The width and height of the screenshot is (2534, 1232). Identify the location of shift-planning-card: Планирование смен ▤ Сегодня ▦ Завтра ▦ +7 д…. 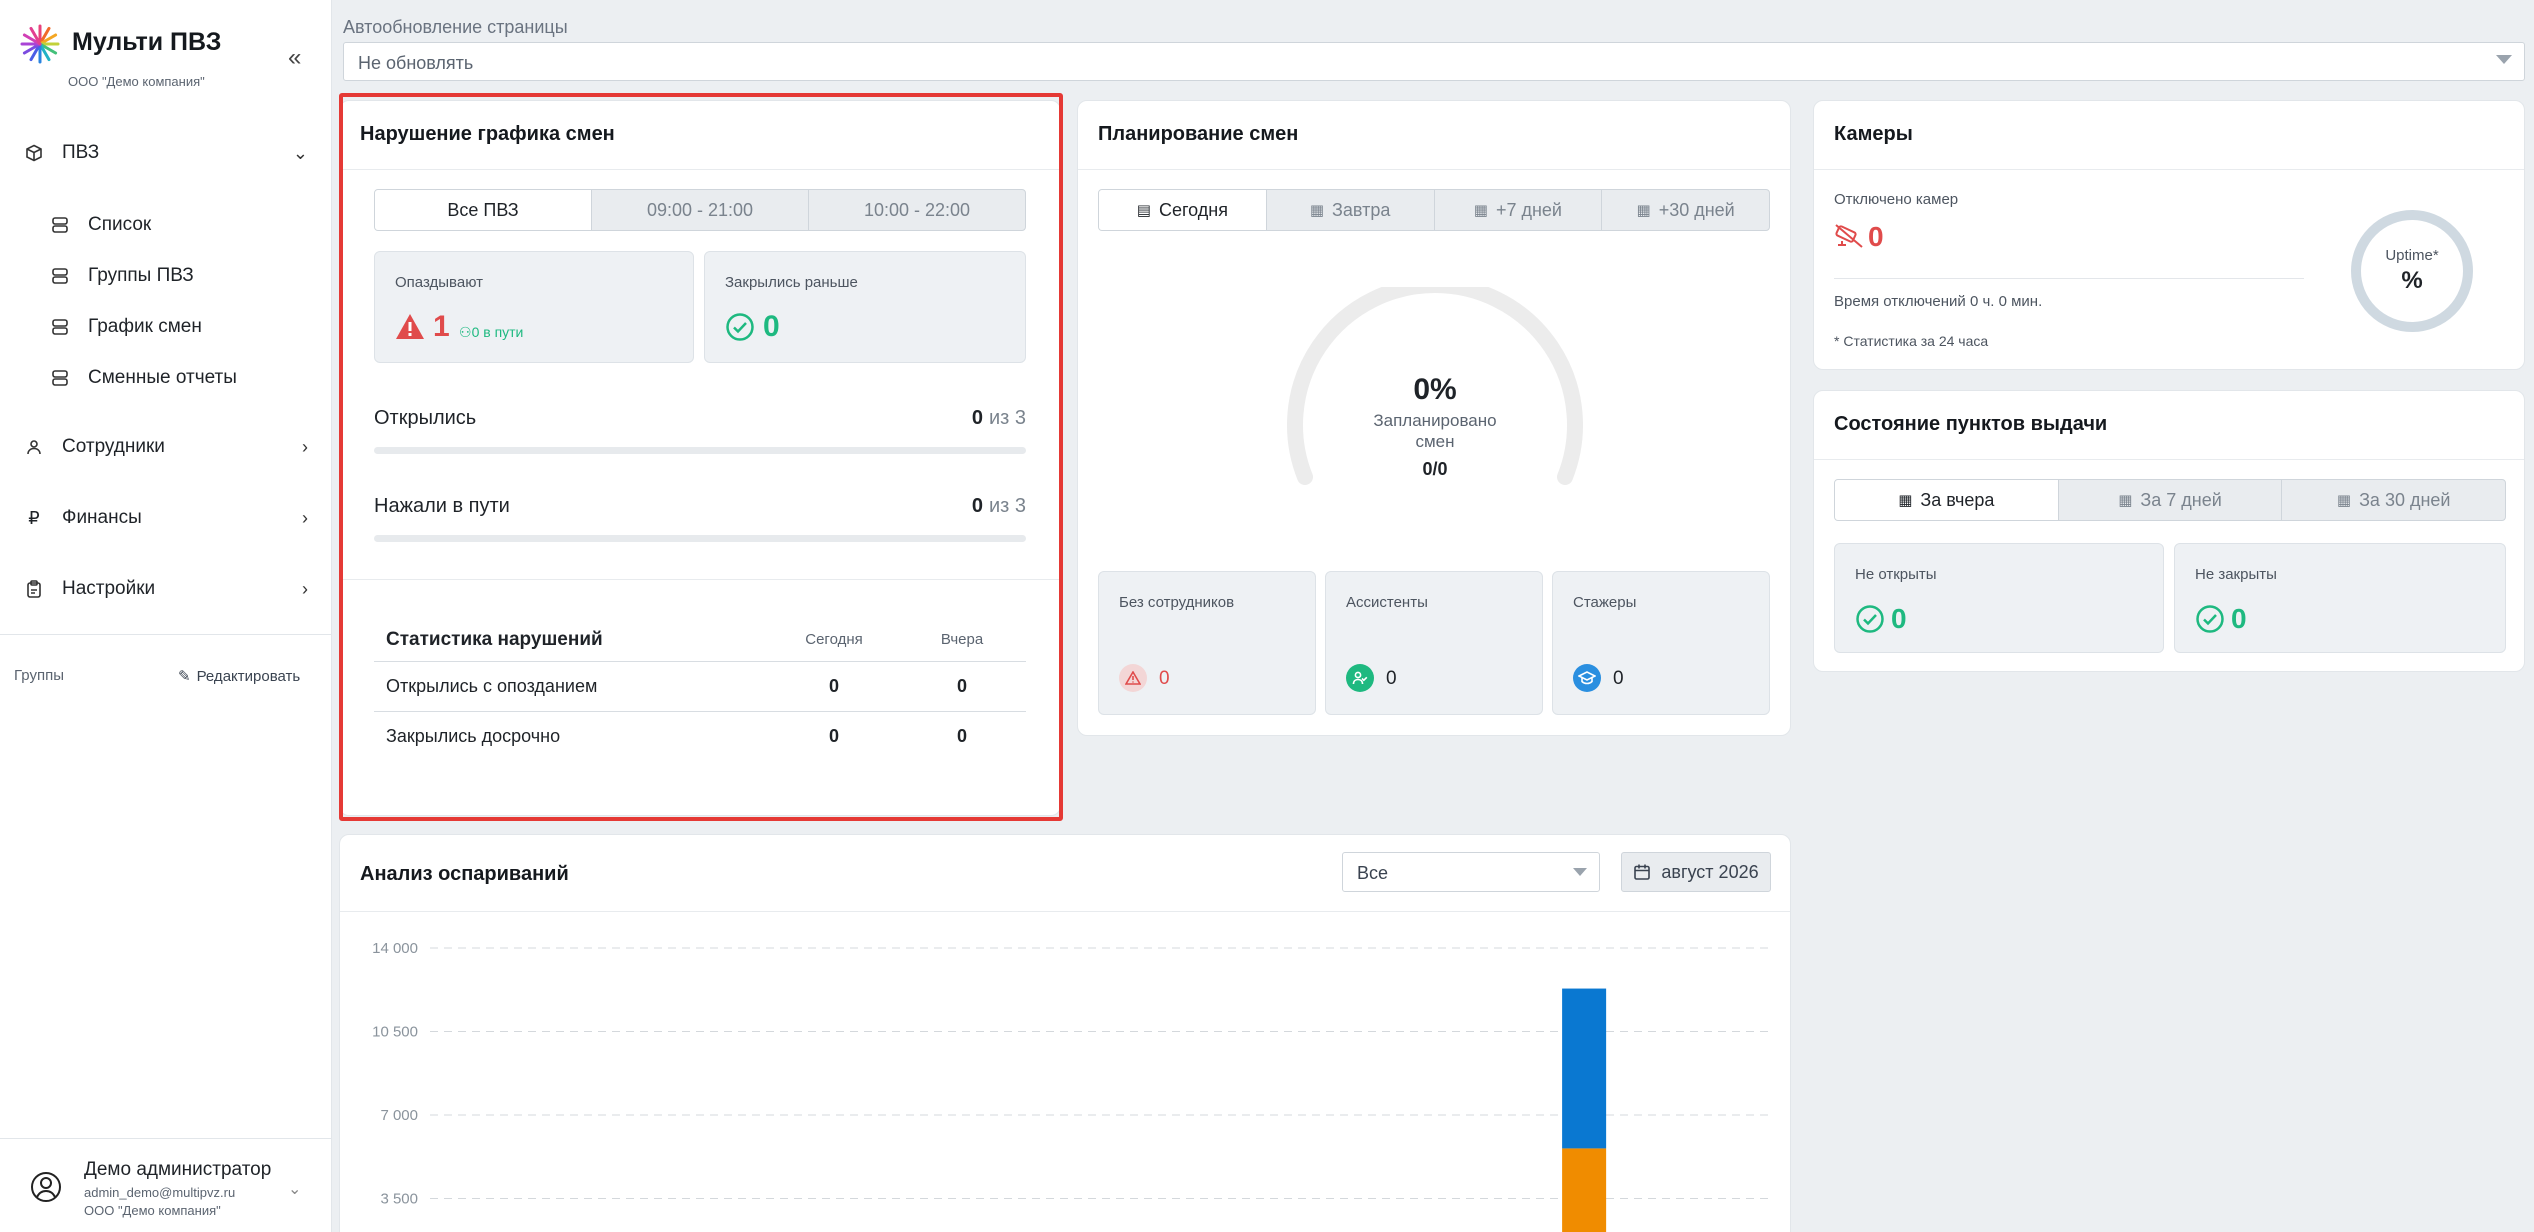
(1434, 418).